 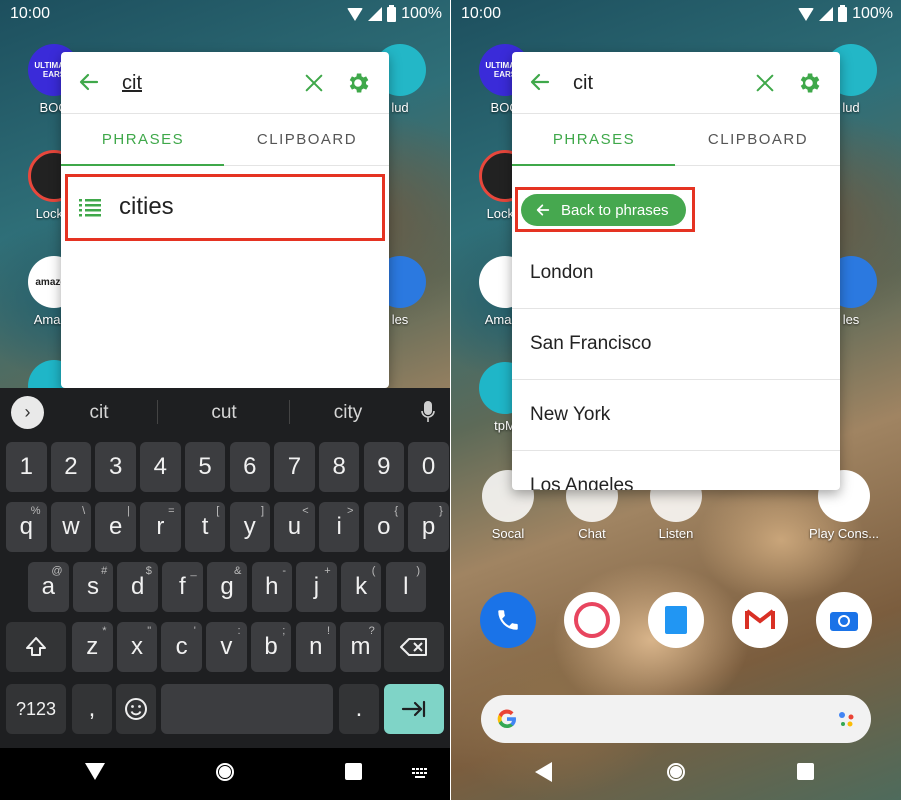 I want to click on key-a: a @, so click(x=48, y=587).